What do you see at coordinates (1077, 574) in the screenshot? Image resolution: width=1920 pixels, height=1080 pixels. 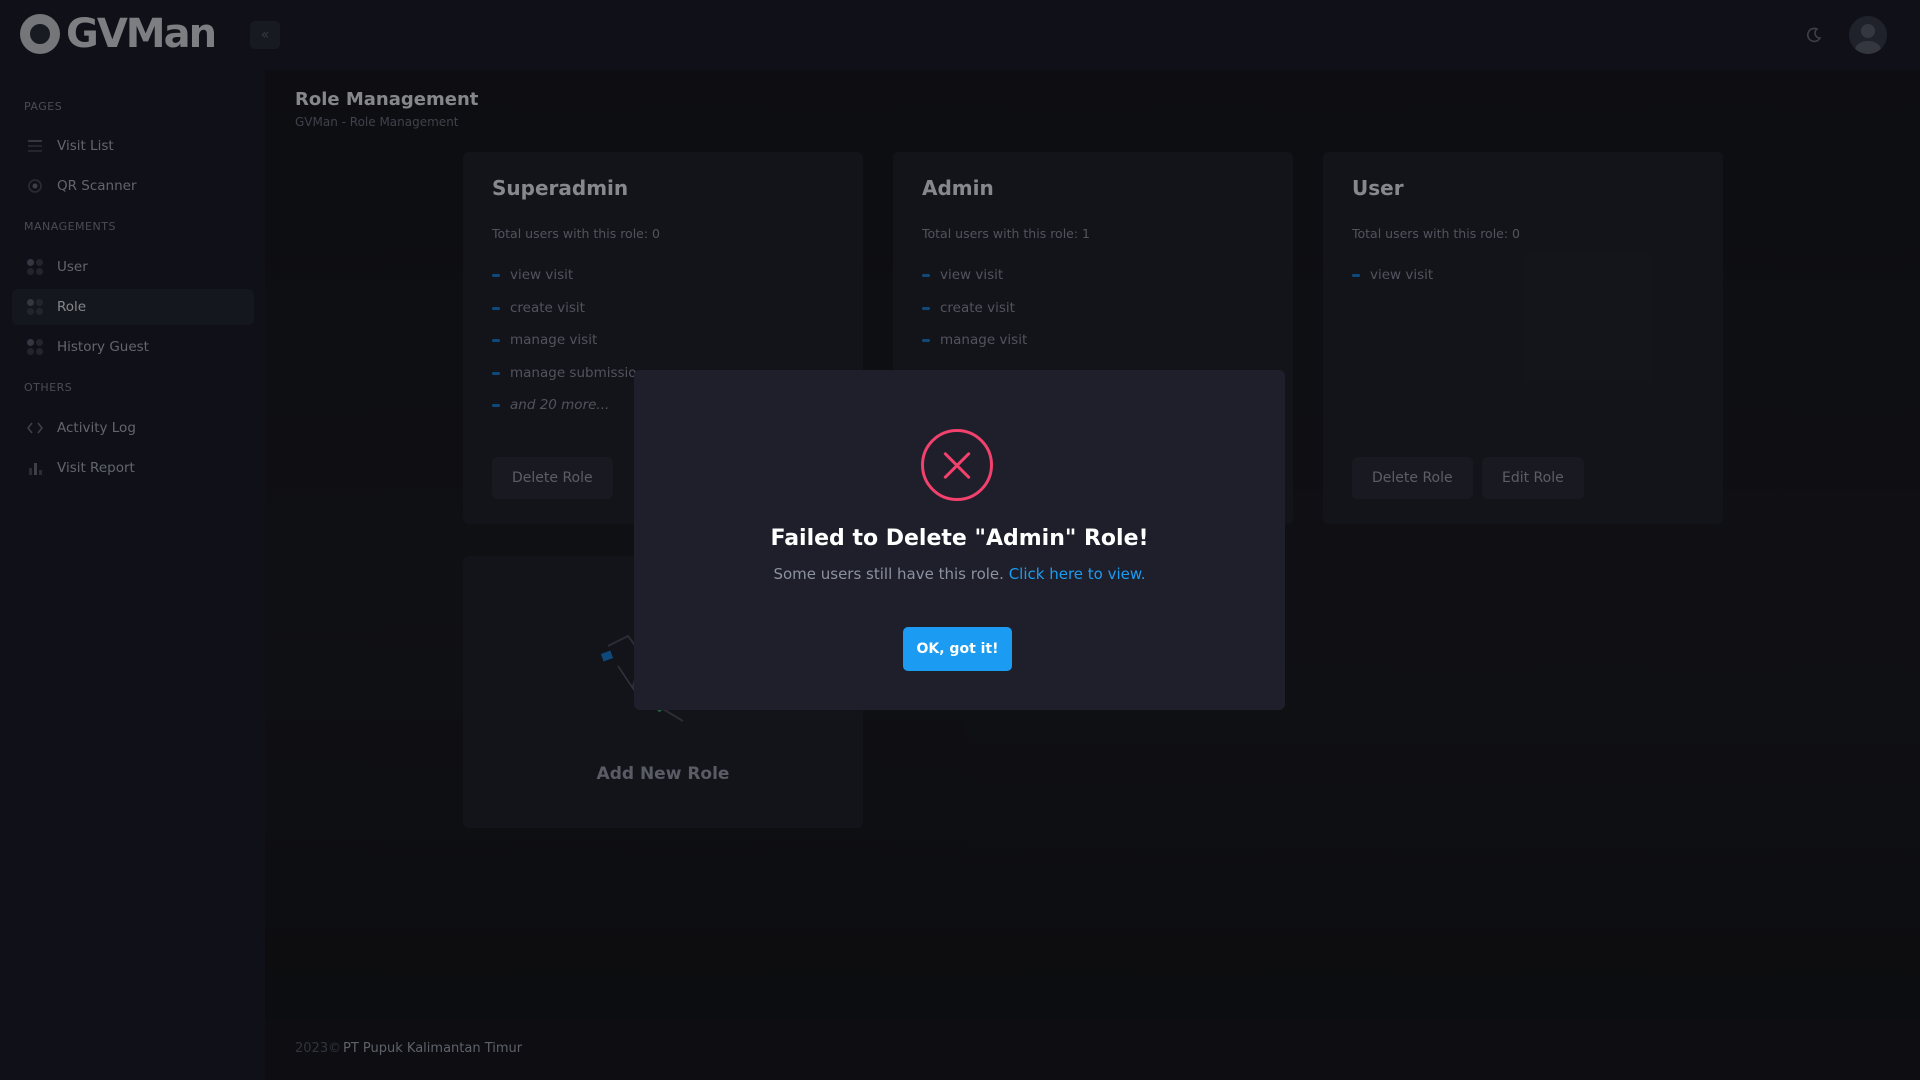 I see `view-users-link: Click here to view.` at bounding box center [1077, 574].